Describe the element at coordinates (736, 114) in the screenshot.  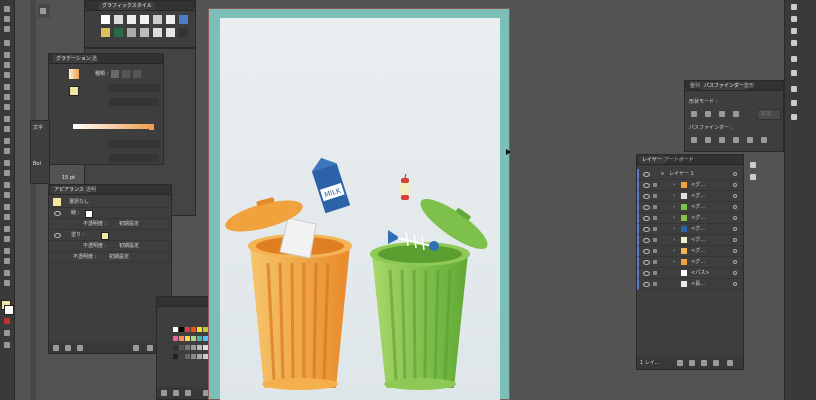
I see `exclude-button-icon` at that location.